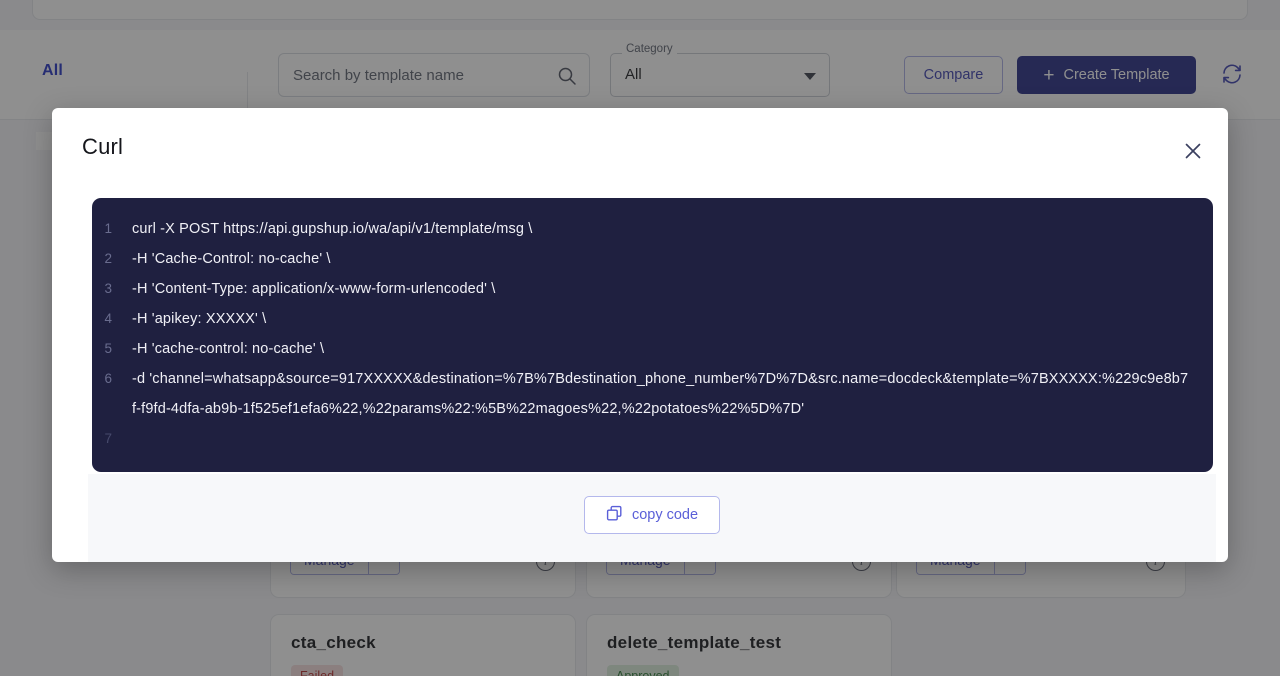 Image resolution: width=1280 pixels, height=676 pixels. I want to click on copy-code-label: copy code, so click(665, 515).